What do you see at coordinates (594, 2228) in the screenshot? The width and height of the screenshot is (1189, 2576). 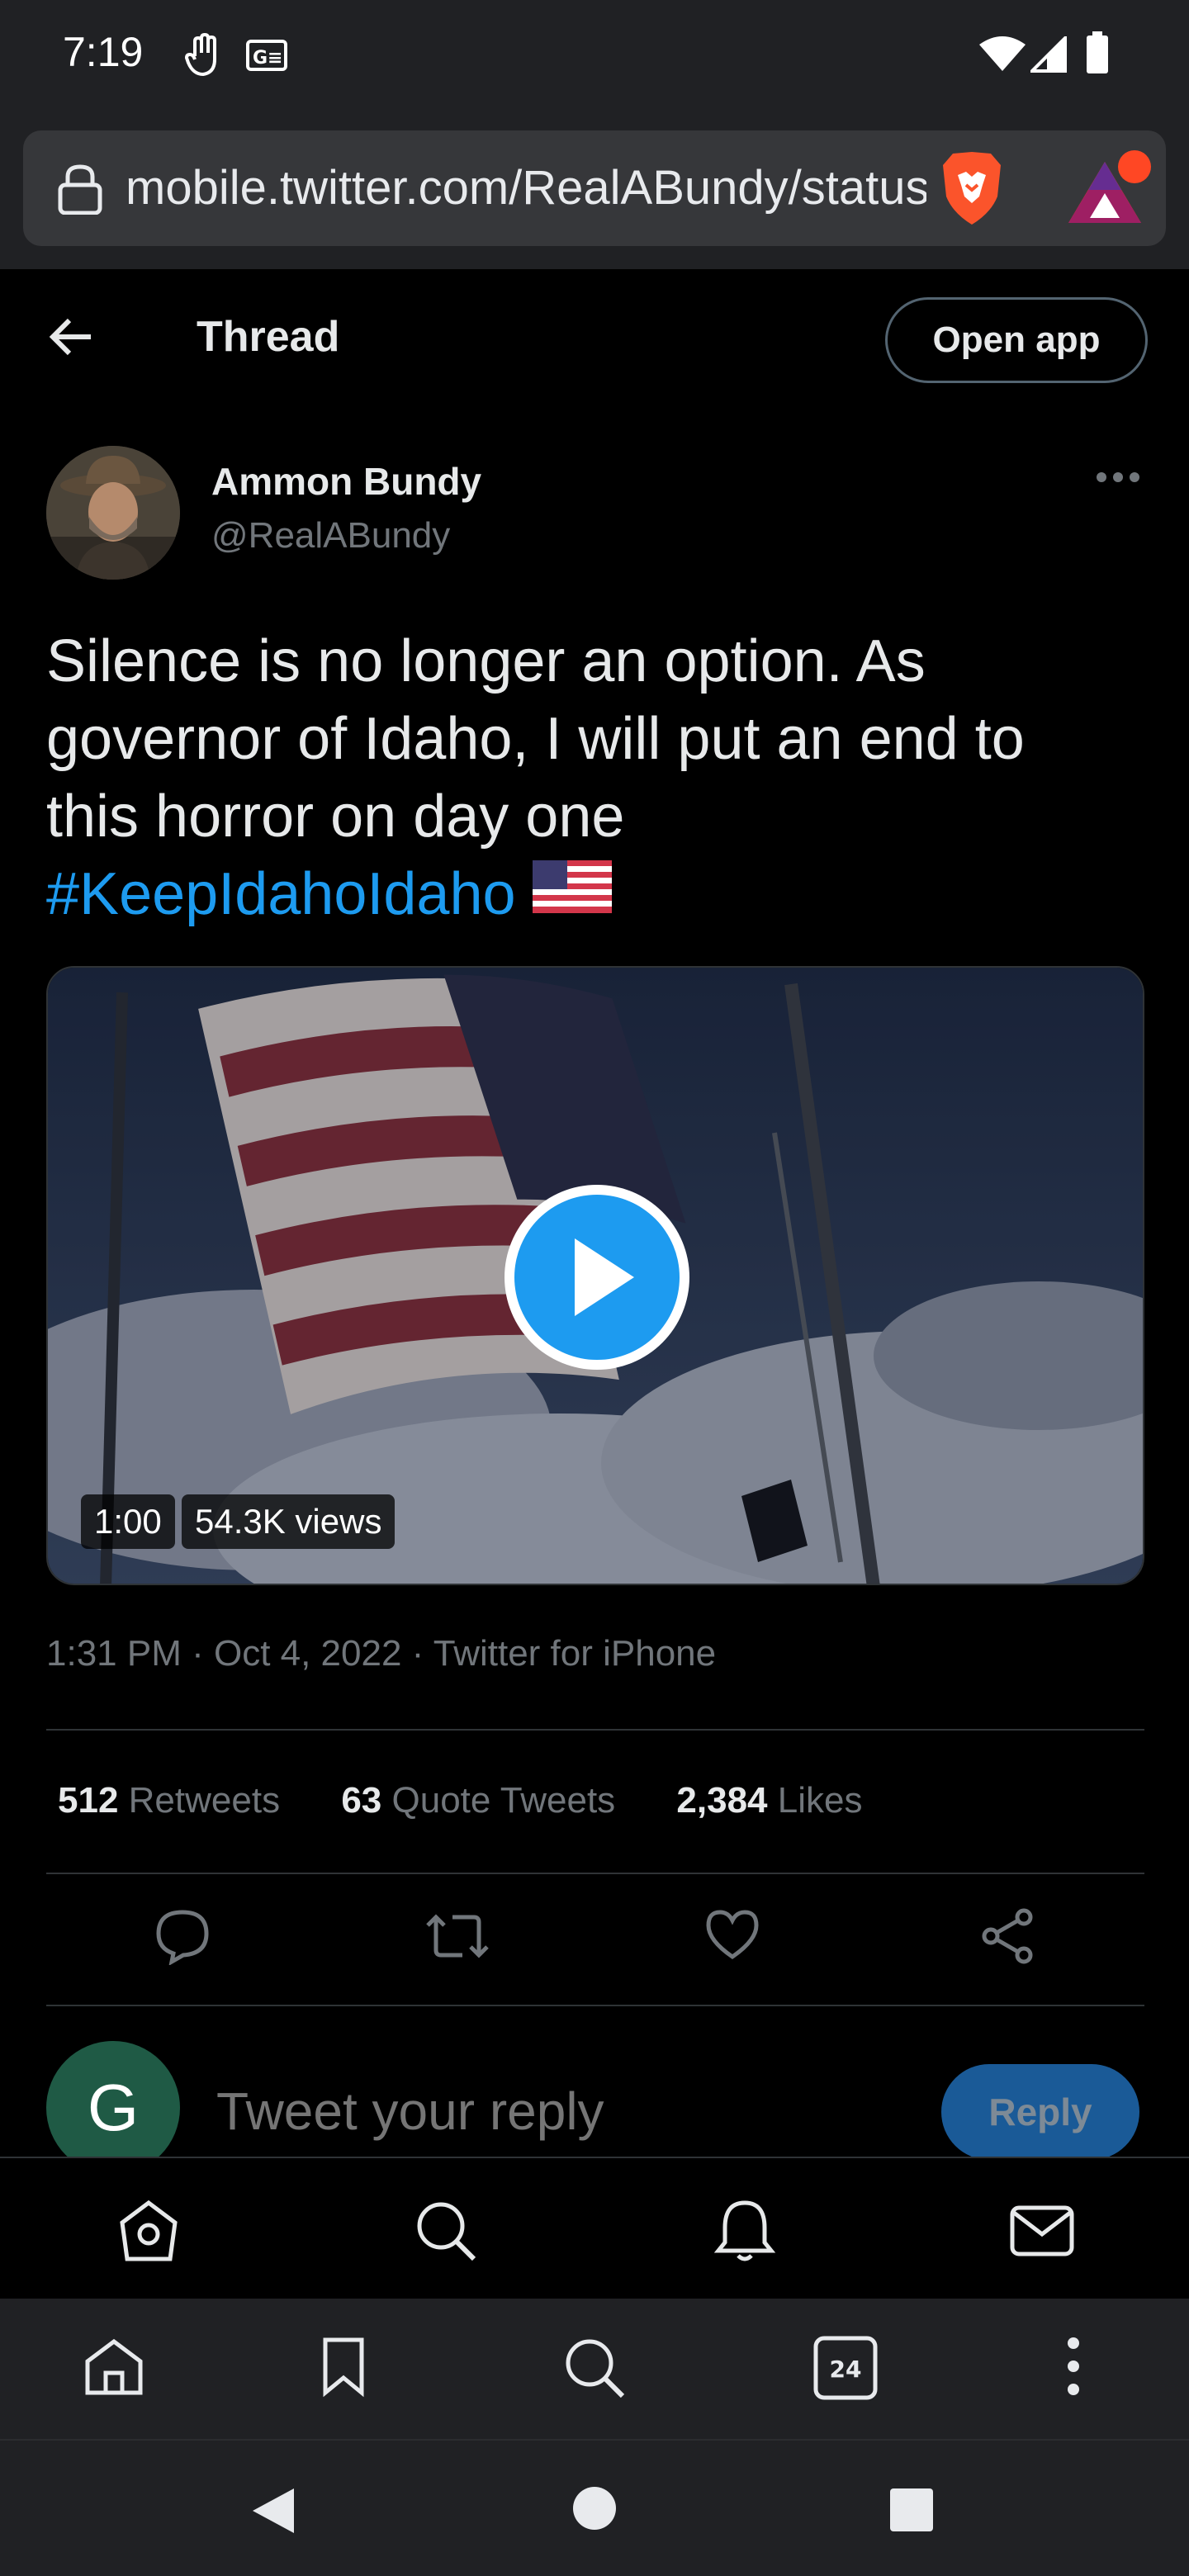 I see `twitter-bottom-nav` at bounding box center [594, 2228].